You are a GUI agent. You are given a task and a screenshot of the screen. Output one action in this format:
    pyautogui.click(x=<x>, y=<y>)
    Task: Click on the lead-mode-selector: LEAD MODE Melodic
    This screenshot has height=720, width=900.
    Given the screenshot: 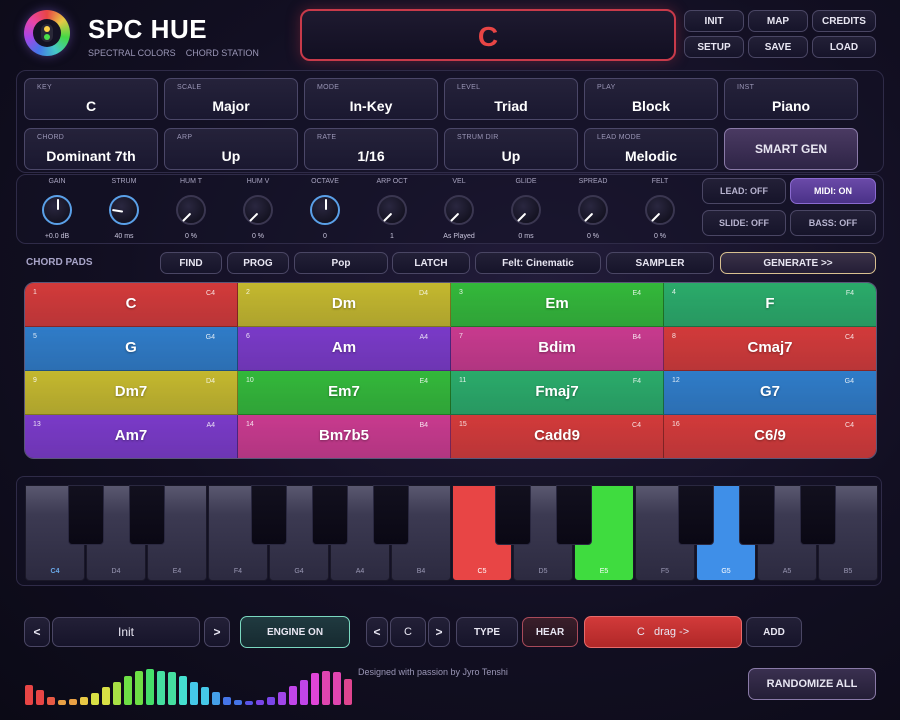 What is the action you would take?
    pyautogui.click(x=651, y=149)
    